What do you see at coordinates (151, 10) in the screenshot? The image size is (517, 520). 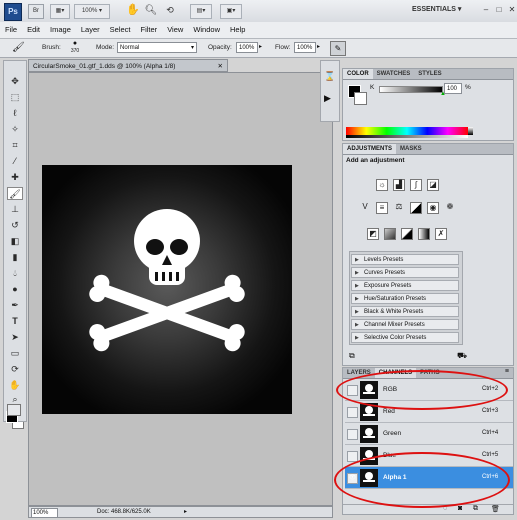 I see `zoom-tool-icon: 🔍︎` at bounding box center [151, 10].